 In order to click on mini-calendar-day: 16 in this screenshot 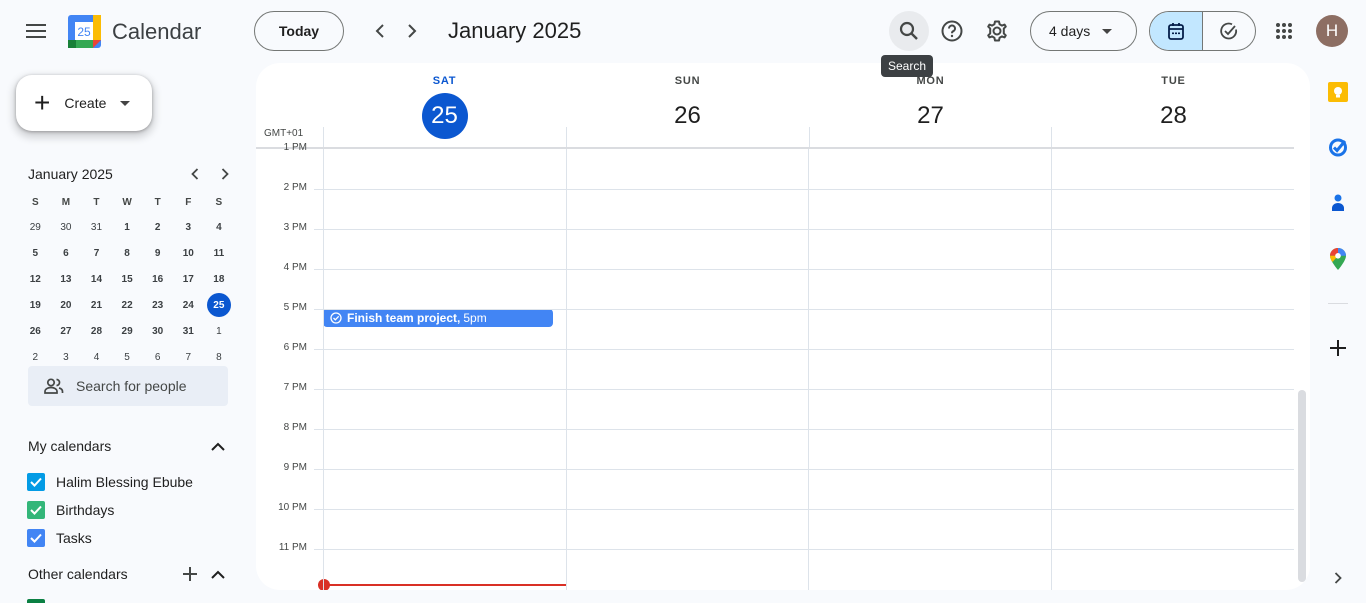, I will do `click(157, 279)`.